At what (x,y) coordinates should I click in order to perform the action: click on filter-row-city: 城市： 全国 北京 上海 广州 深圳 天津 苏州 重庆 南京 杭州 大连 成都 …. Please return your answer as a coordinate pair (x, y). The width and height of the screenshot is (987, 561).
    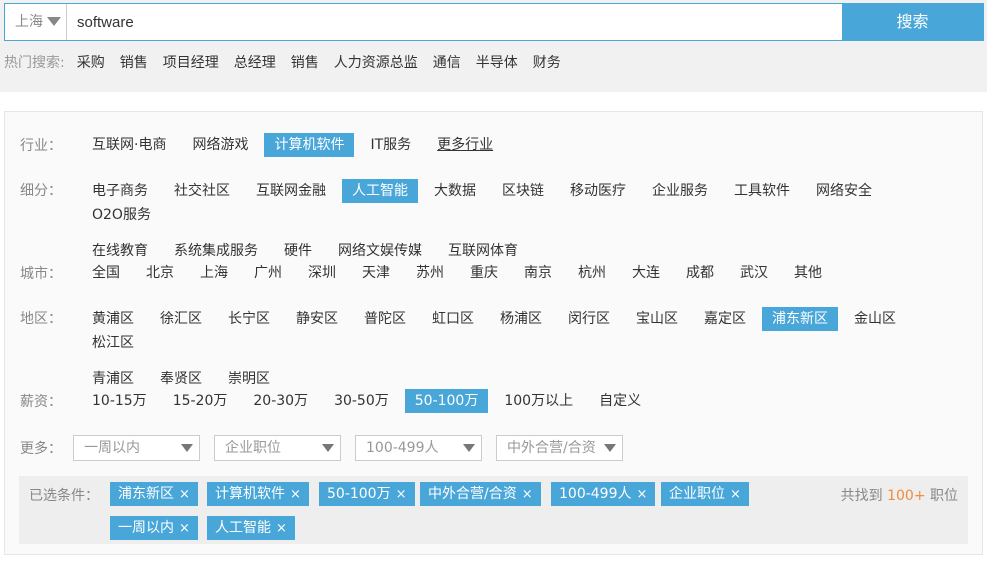
    Looking at the image, I should click on (429, 273).